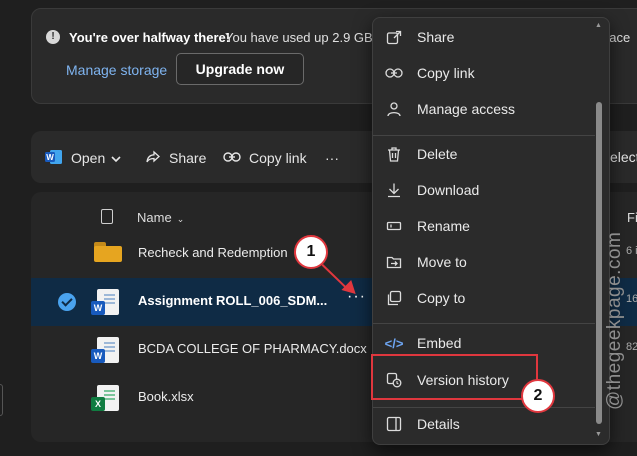 The image size is (637, 456). I want to click on svg-text: W, so click(50, 157).